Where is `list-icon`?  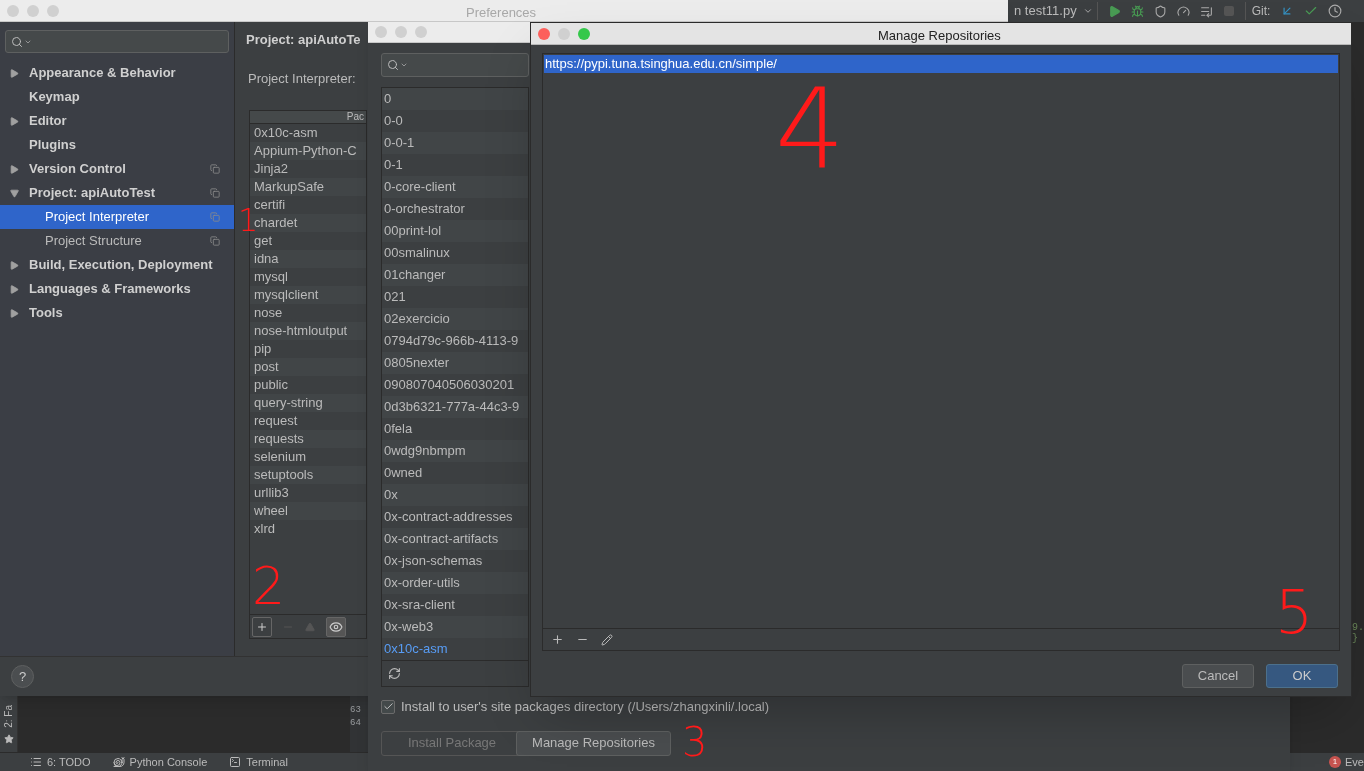
list-icon is located at coordinates (36, 762).